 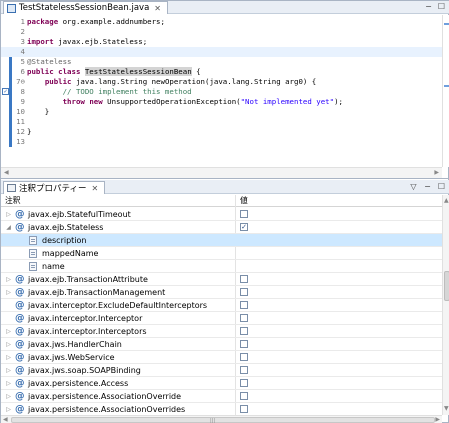 I want to click on code-line: 2, so click(x=221, y=32).